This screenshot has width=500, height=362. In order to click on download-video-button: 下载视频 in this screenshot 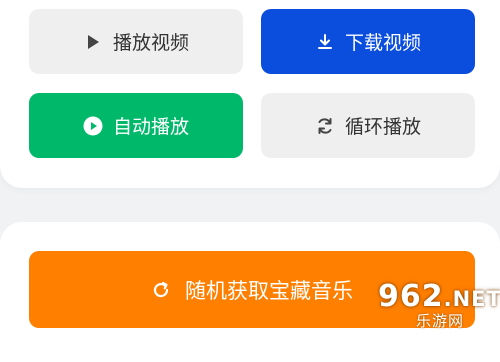, I will do `click(368, 41)`.